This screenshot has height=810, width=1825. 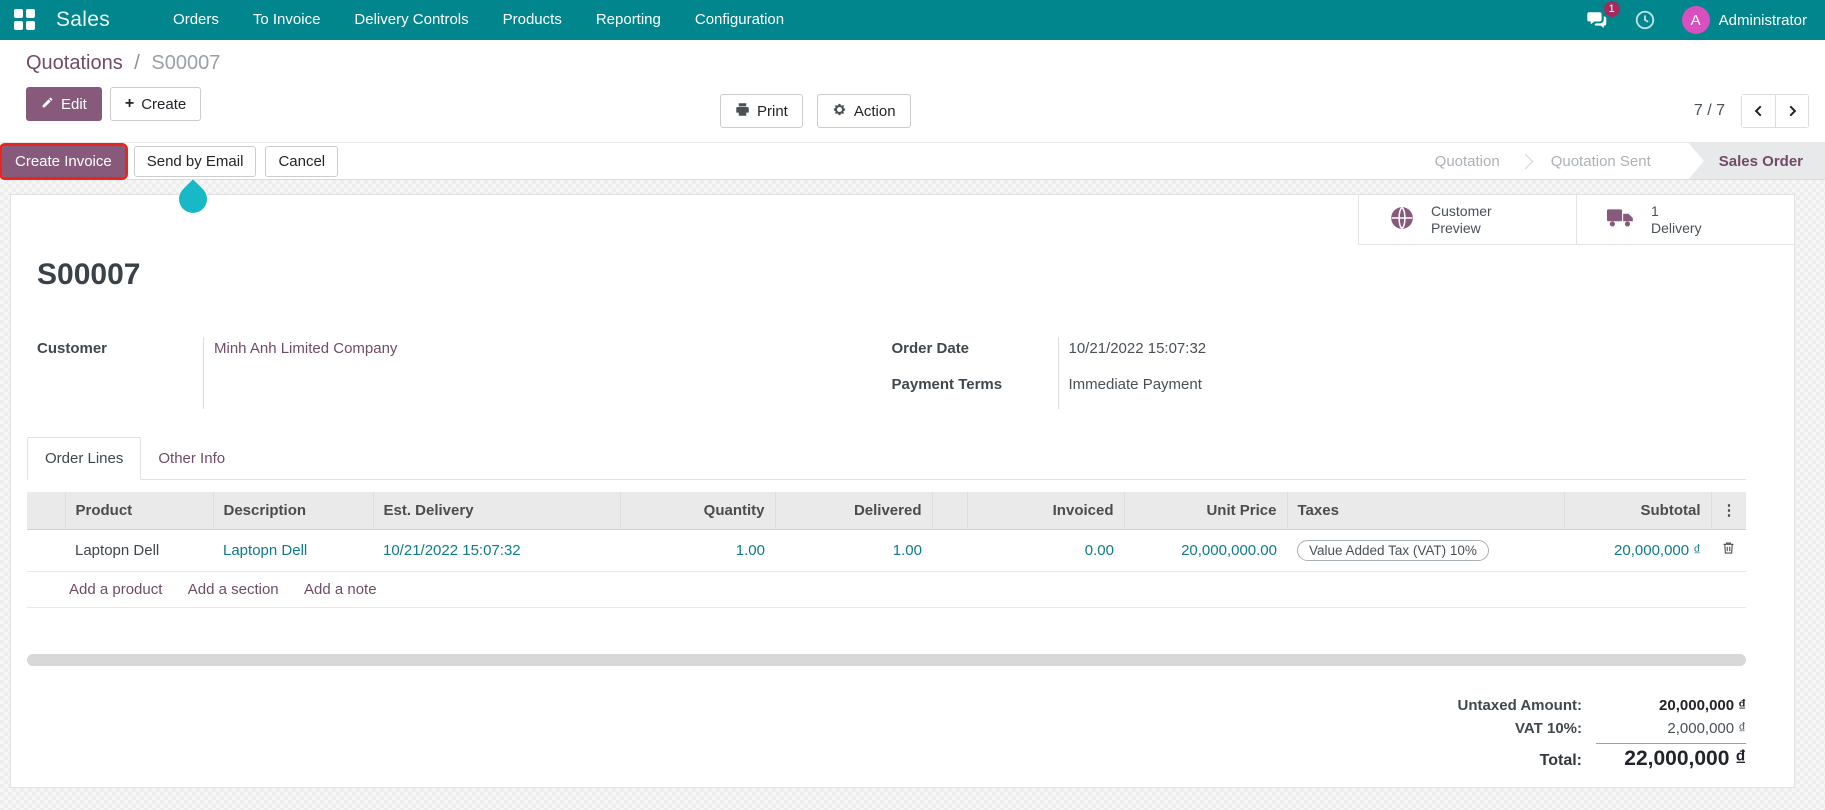 I want to click on globe-icon, so click(x=1402, y=220).